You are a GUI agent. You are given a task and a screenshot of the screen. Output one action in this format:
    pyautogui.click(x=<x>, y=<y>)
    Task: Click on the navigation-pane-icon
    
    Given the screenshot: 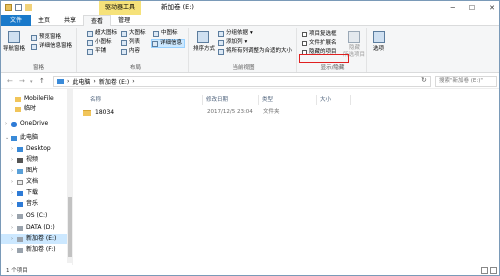 What is the action you would take?
    pyautogui.click(x=14, y=37)
    